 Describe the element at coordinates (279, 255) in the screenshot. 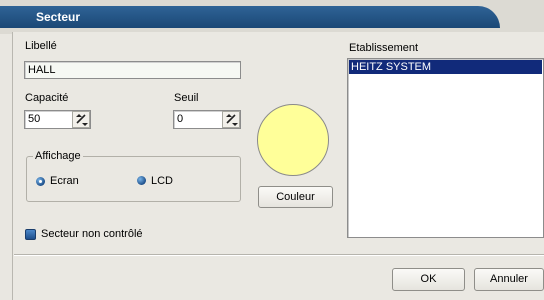

I see `bottom-divider` at that location.